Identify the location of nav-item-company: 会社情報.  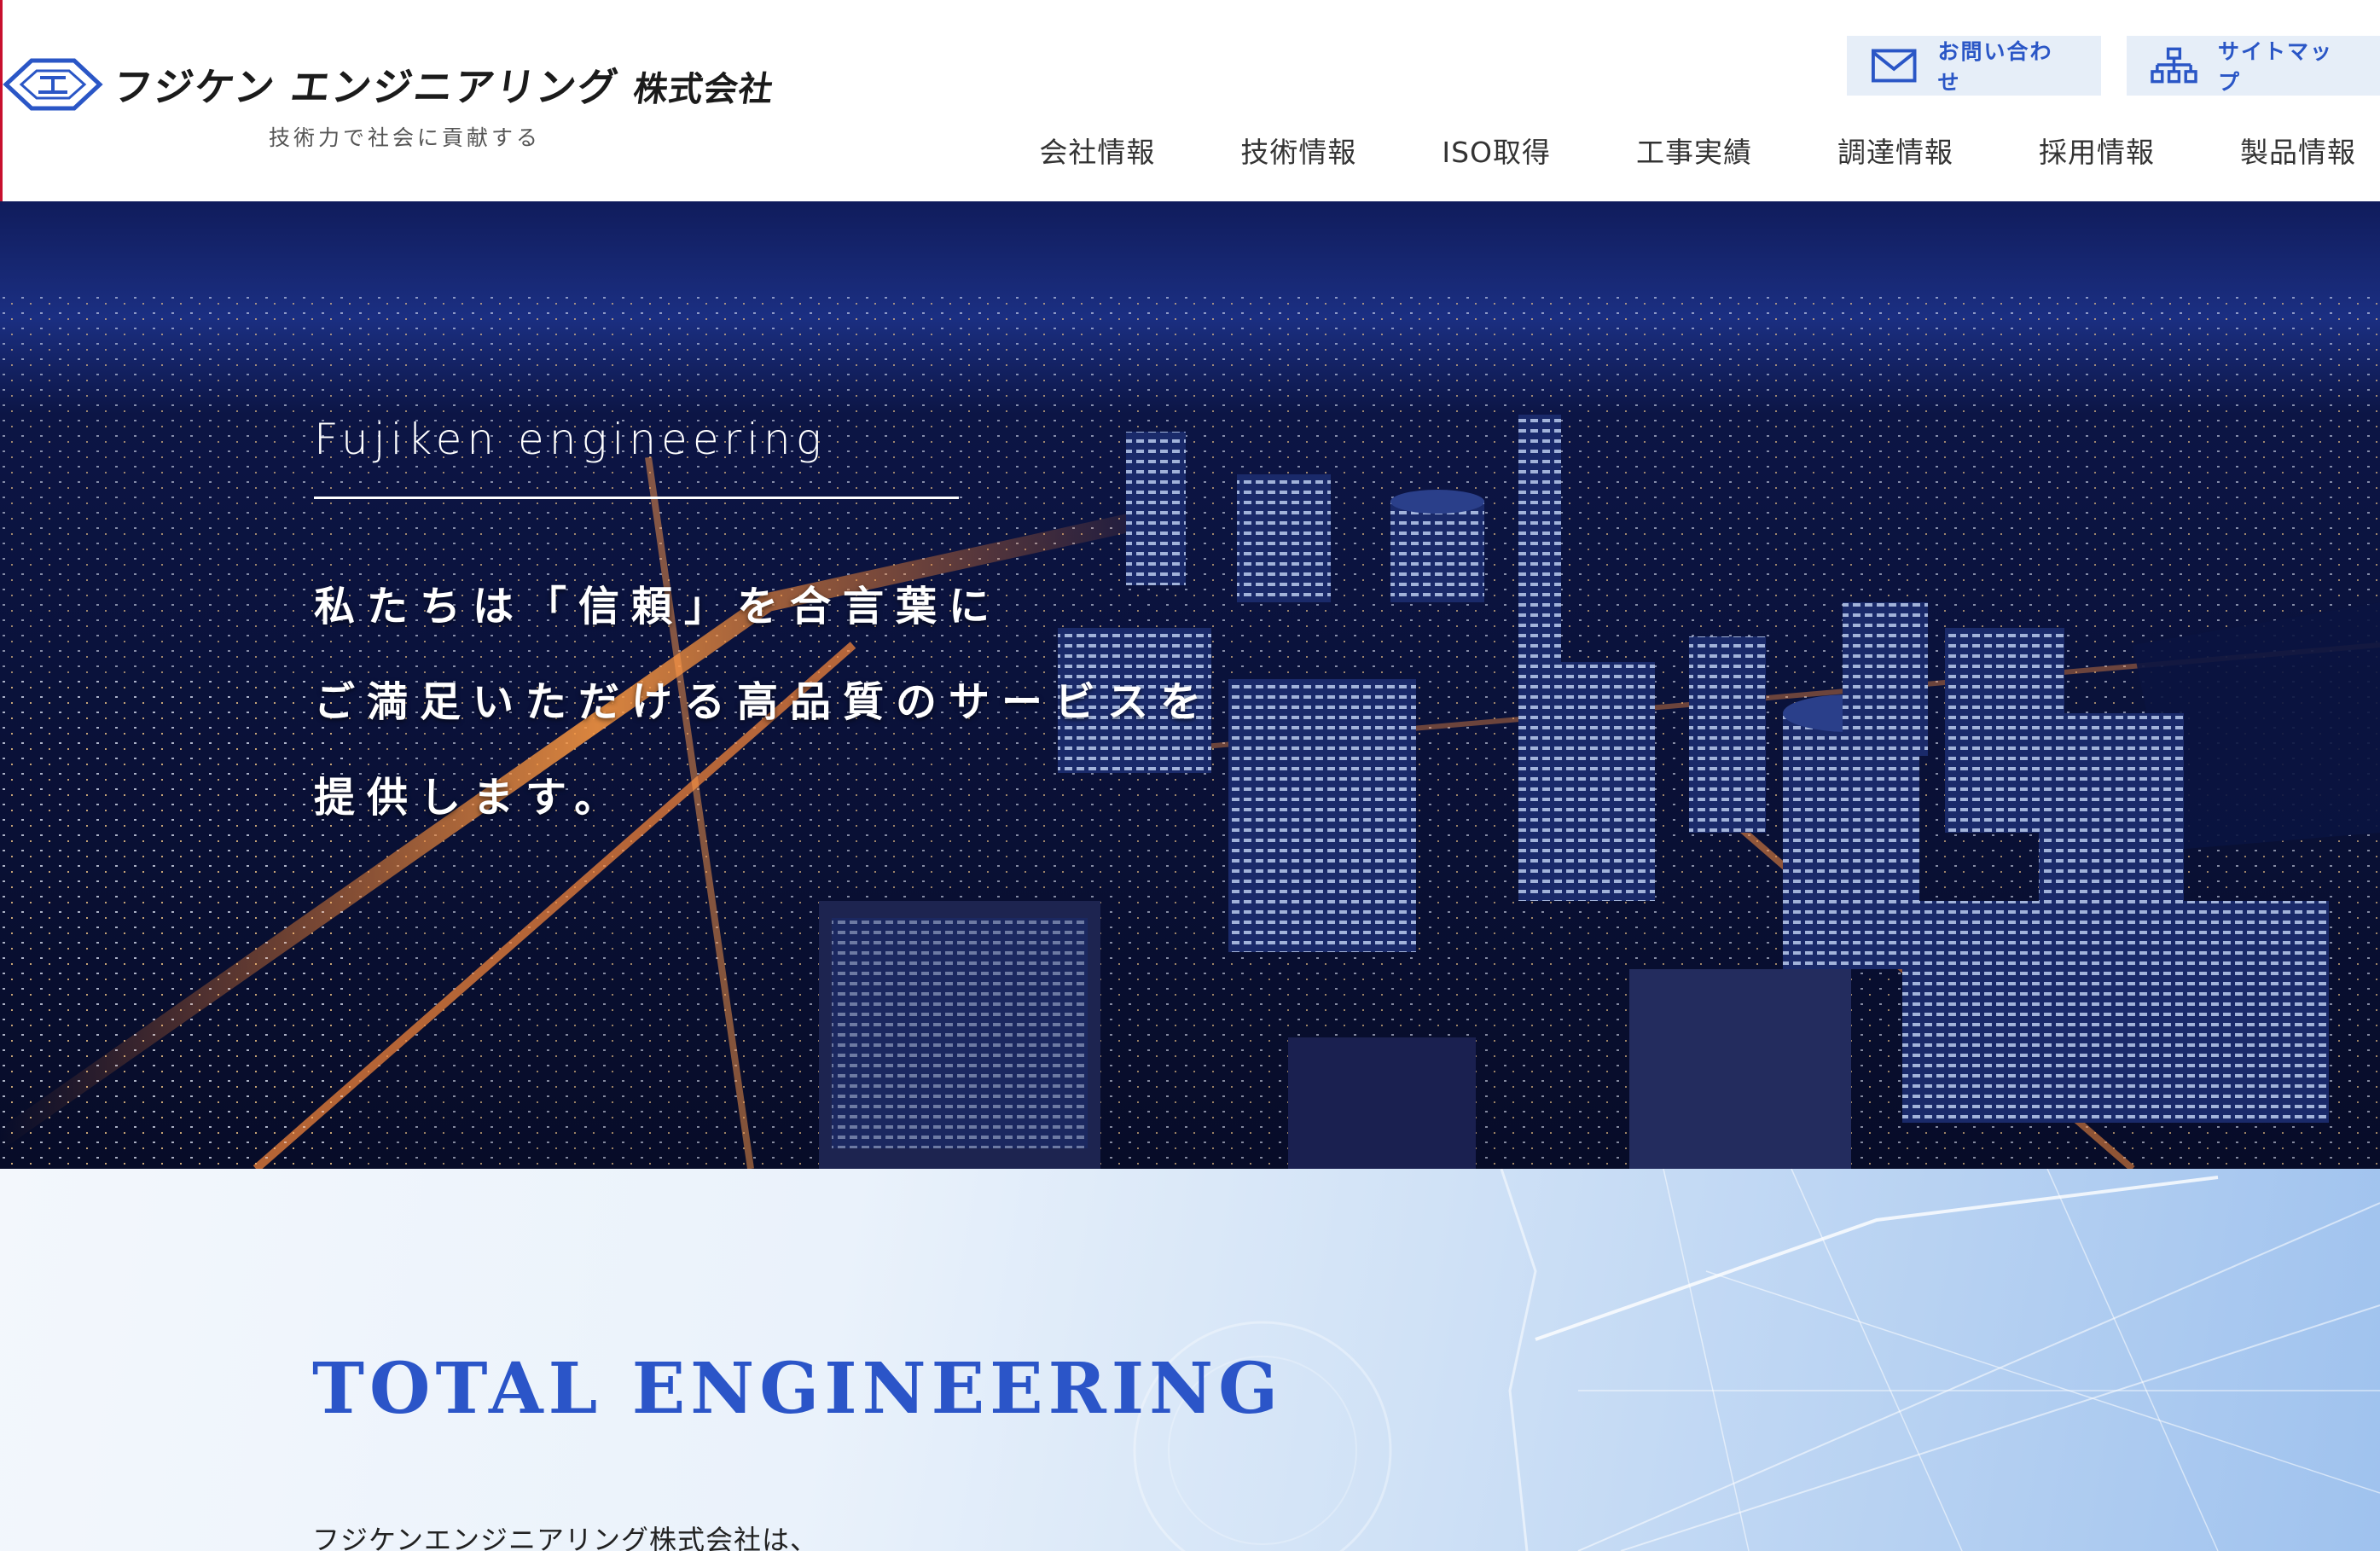
(1097, 150).